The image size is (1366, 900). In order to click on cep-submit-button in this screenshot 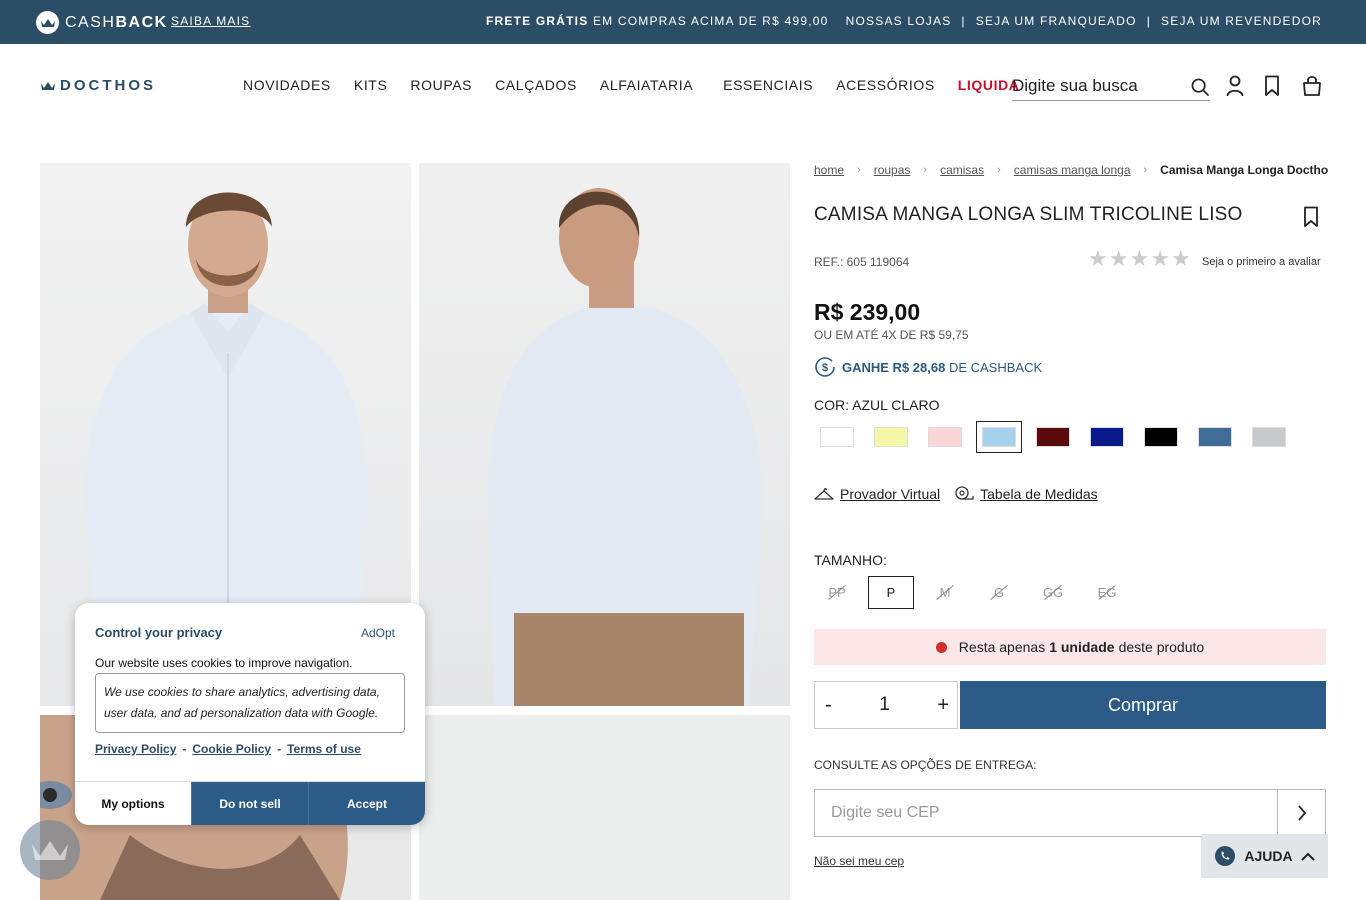, I will do `click(1301, 813)`.